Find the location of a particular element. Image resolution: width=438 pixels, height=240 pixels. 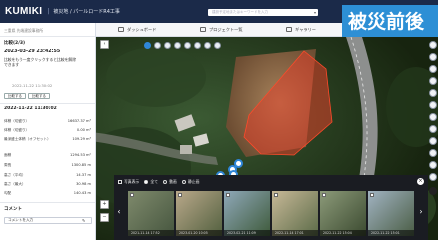

stat-value: 16637.37 m³ is located at coordinates (79, 121).